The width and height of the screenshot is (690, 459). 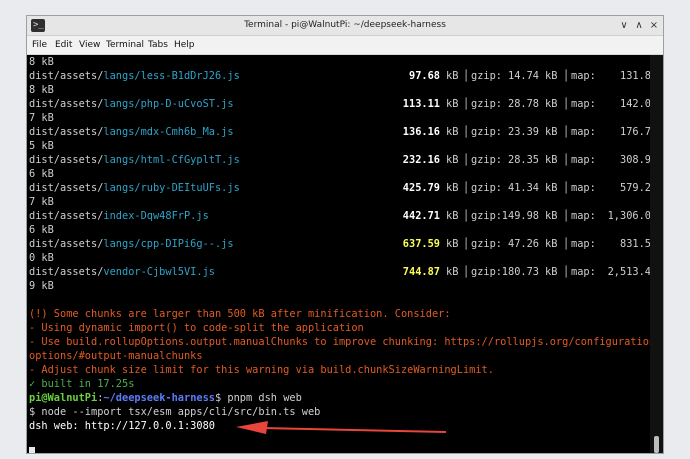 I want to click on map-size: 308.9, so click(x=635, y=160).